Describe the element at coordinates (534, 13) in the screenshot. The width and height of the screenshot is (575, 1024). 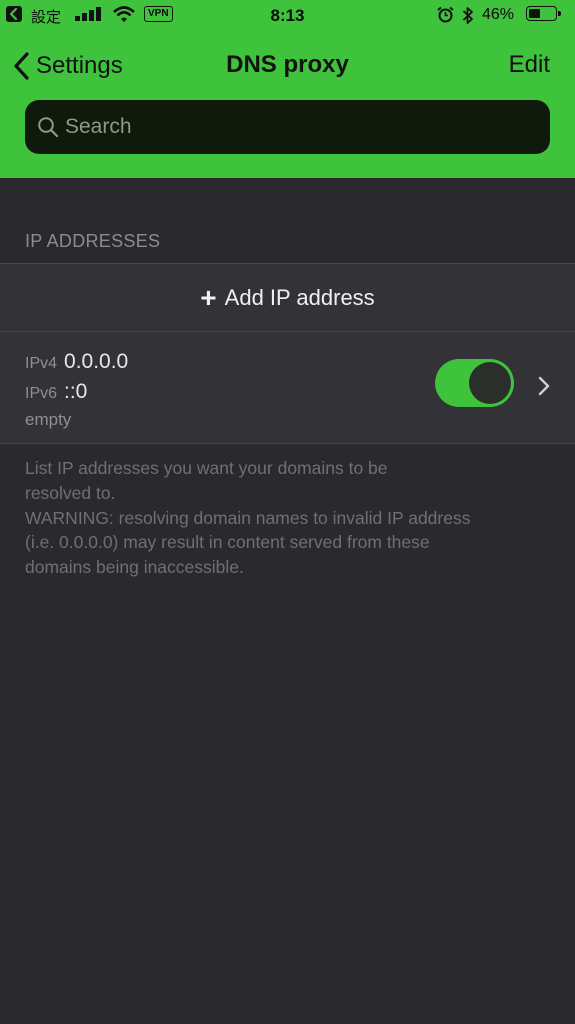
I see `battery-fill` at that location.